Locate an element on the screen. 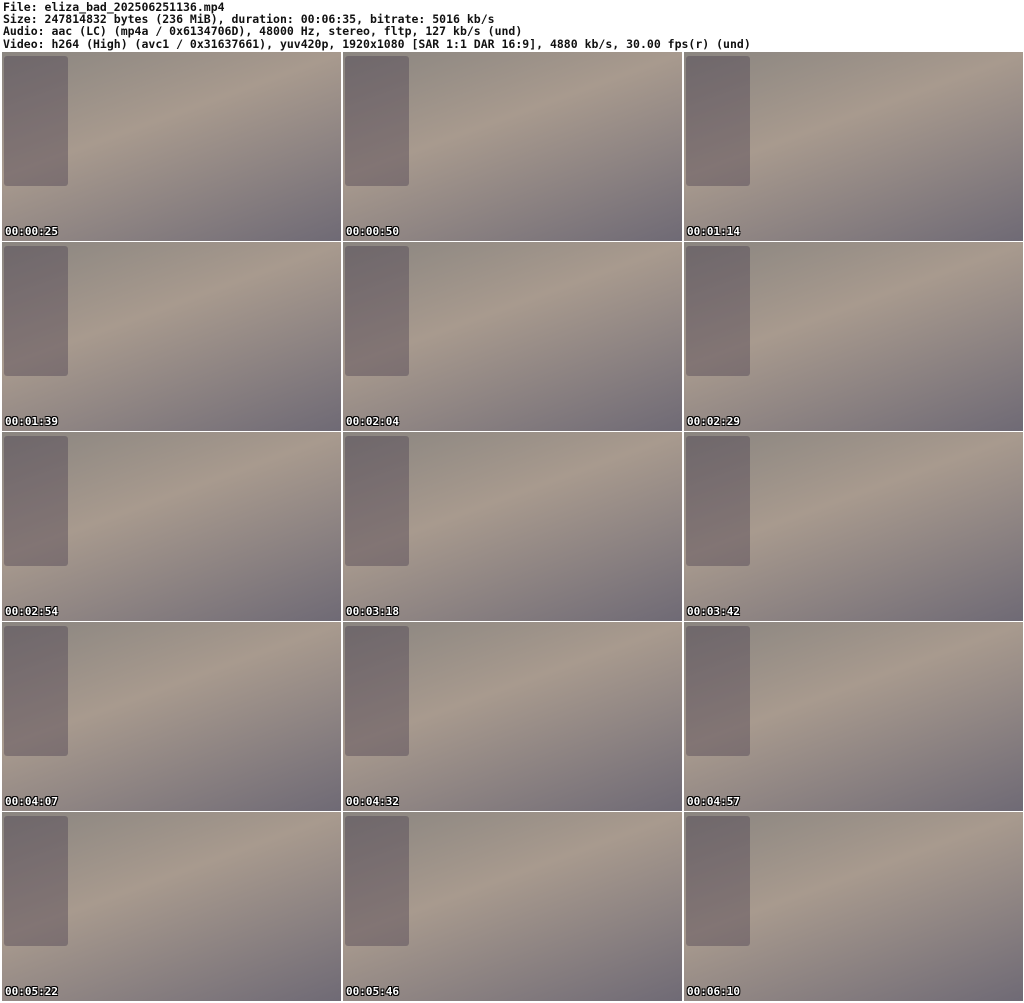  video-thumbnail: 00:05:22 is located at coordinates (171, 906).